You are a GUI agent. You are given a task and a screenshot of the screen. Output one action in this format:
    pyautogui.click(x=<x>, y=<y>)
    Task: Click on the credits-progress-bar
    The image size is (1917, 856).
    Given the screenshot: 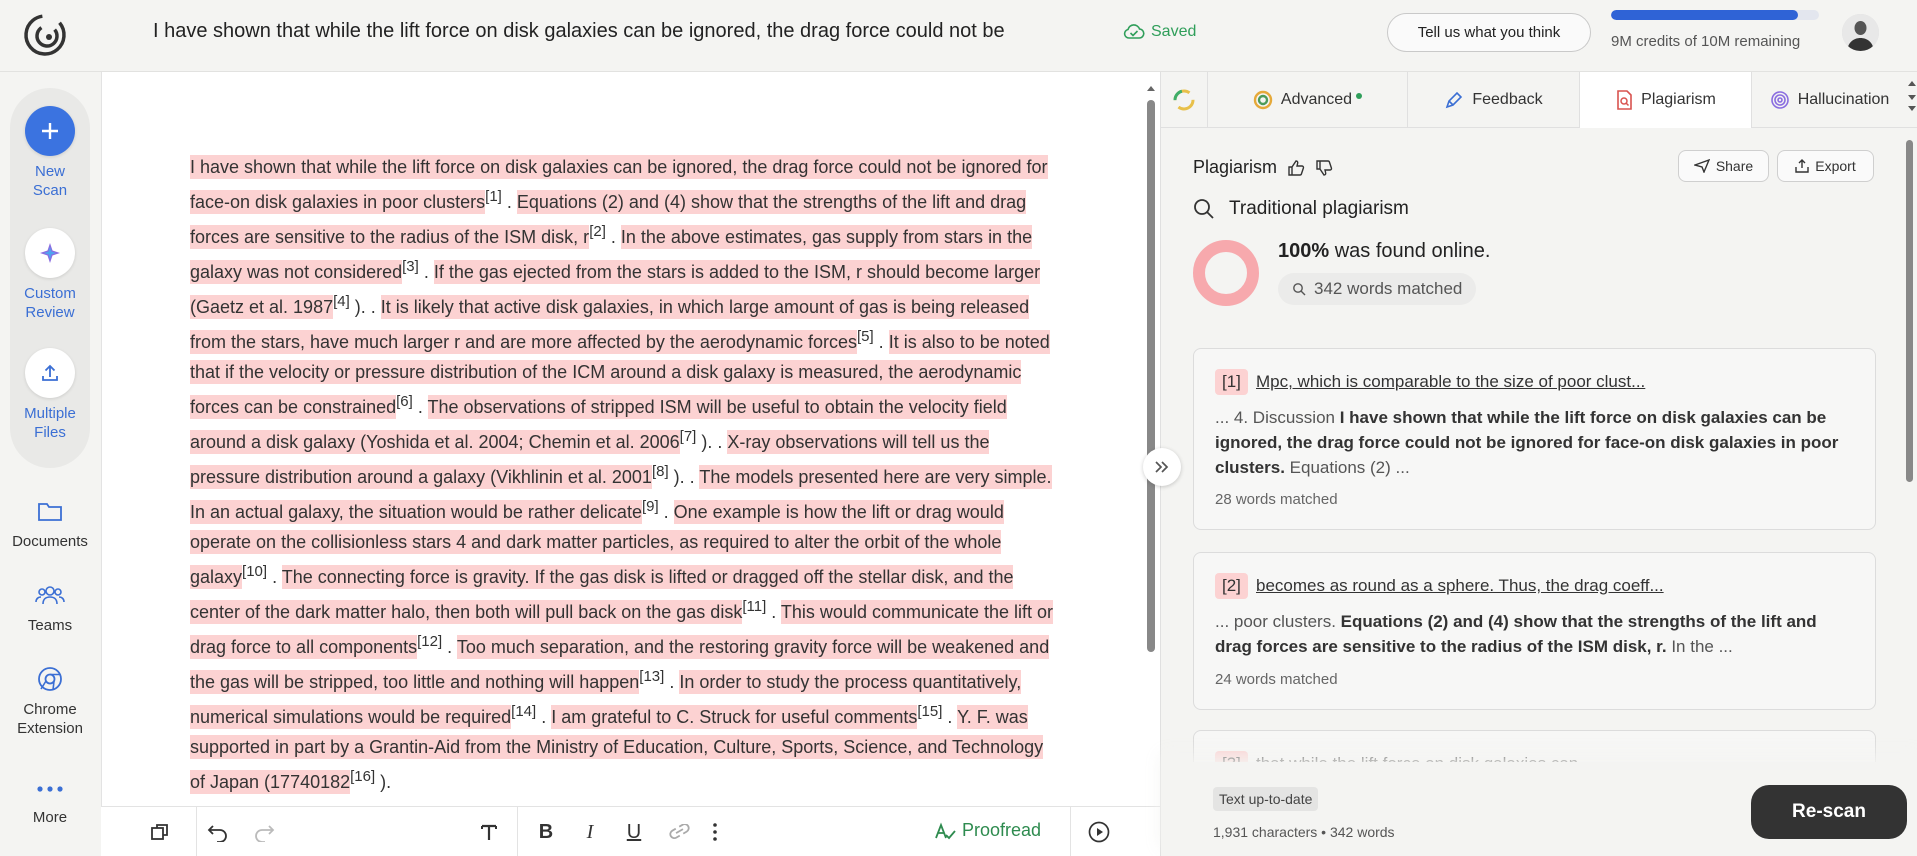 What is the action you would take?
    pyautogui.click(x=1715, y=15)
    